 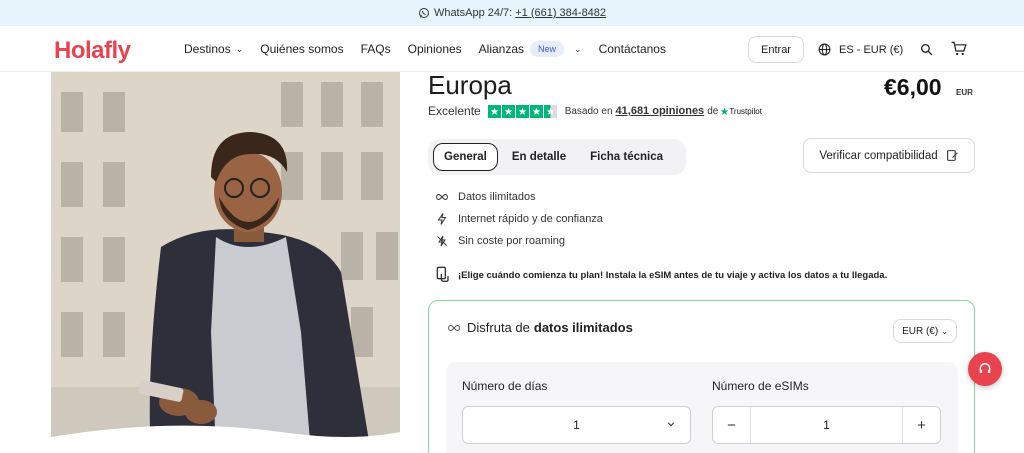 I want to click on announcement-bar: WhatsApp 24/7: +1 (661) 384-8482, so click(x=512, y=13).